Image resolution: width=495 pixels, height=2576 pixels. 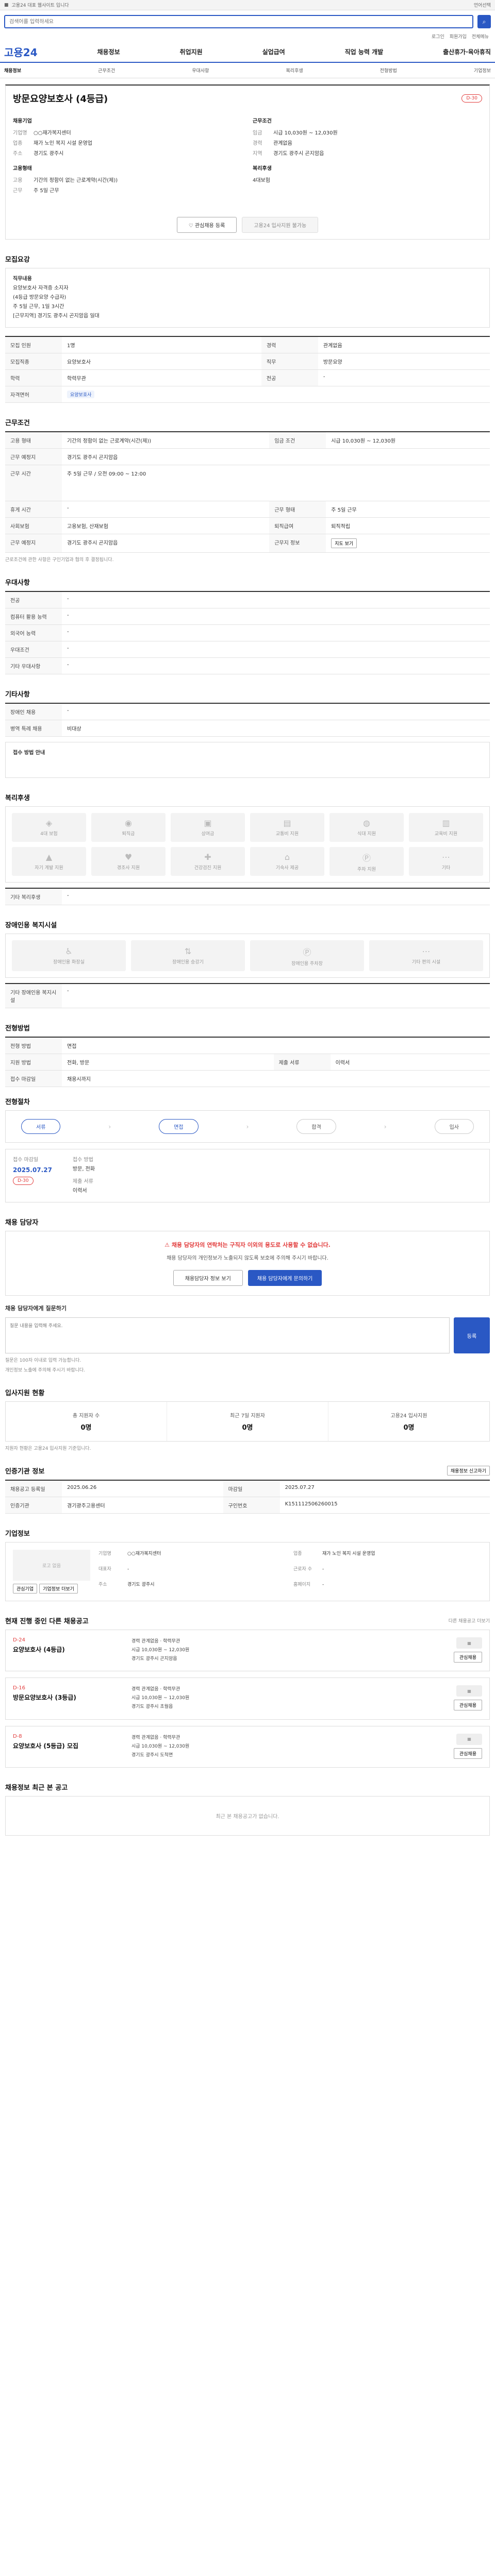 I want to click on tab-process: 전형방법, so click(x=388, y=70).